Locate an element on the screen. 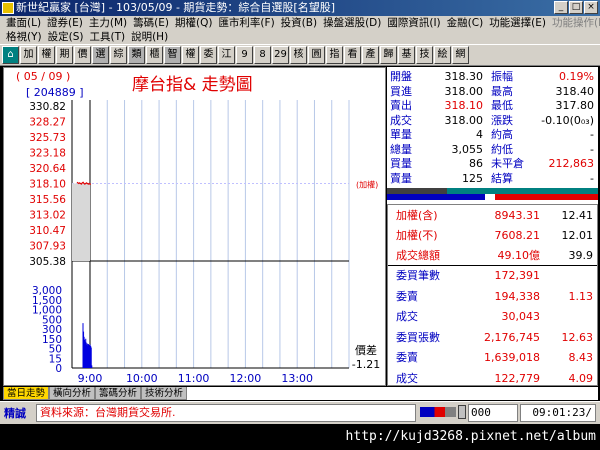 This screenshot has height=450, width=600. toolbar-button-13: 8 is located at coordinates (262, 55).